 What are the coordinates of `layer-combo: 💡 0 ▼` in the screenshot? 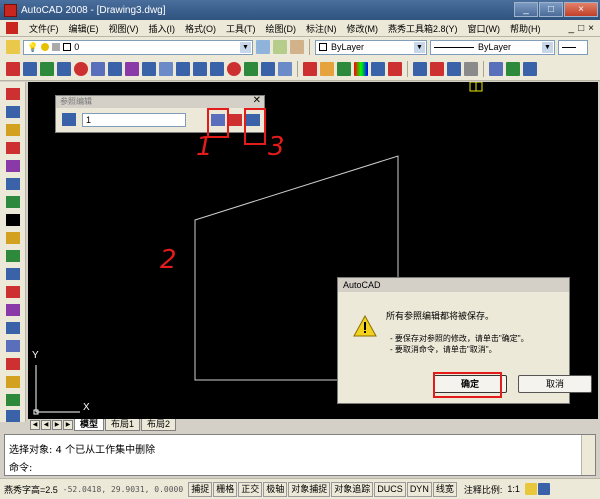 It's located at (138, 47).